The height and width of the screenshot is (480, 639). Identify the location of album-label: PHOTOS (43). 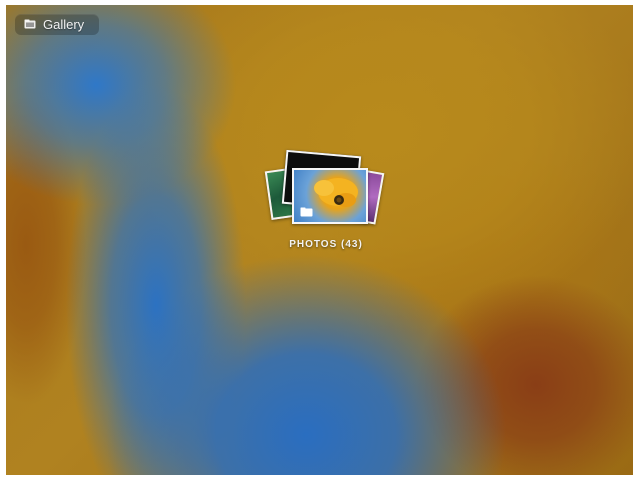
(326, 244).